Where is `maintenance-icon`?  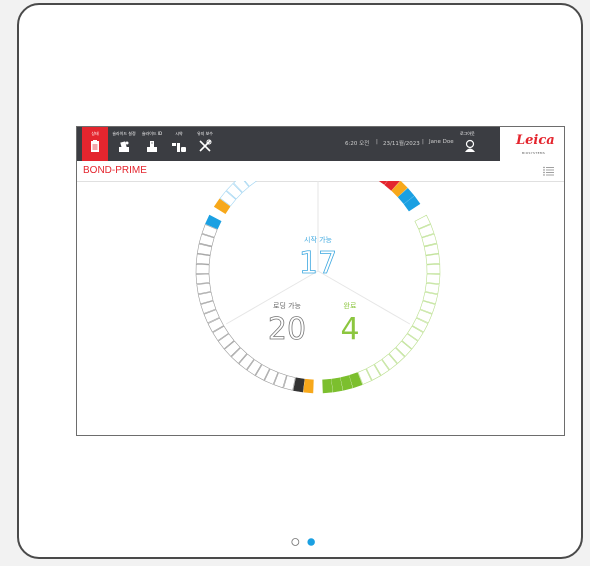 maintenance-icon is located at coordinates (205, 145).